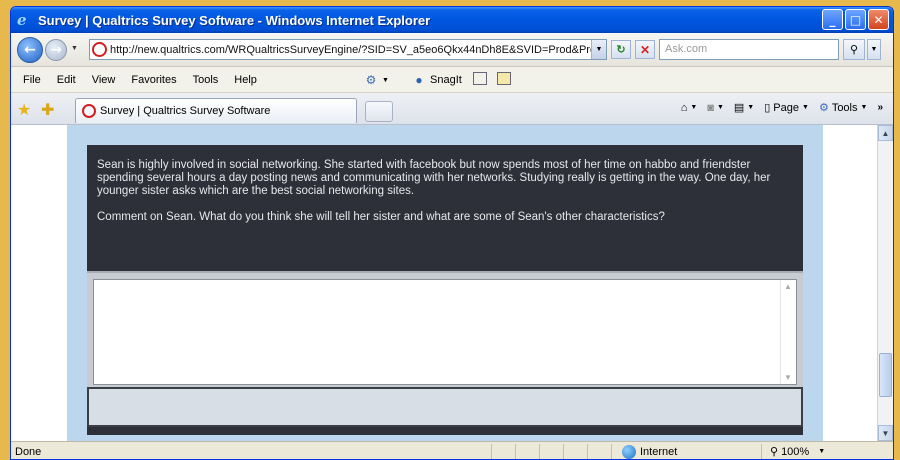  I want to click on edit-capture-icon, so click(504, 78).